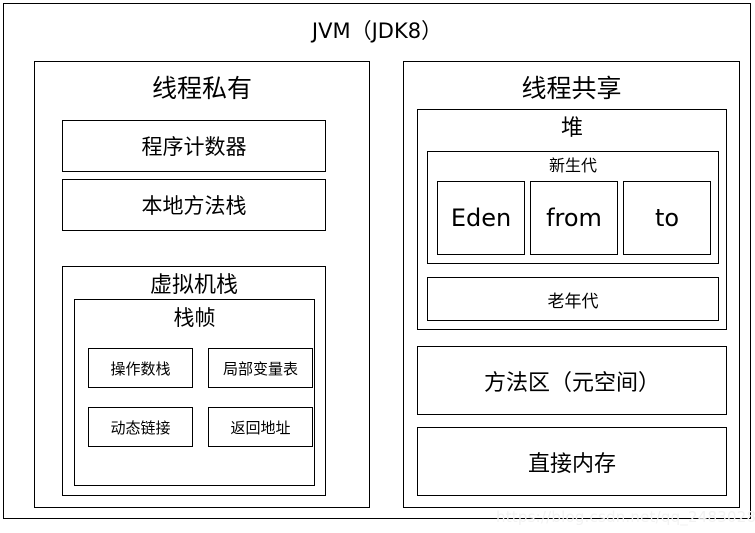  I want to click on operand-stack-box: 操作数栈, so click(140, 368).